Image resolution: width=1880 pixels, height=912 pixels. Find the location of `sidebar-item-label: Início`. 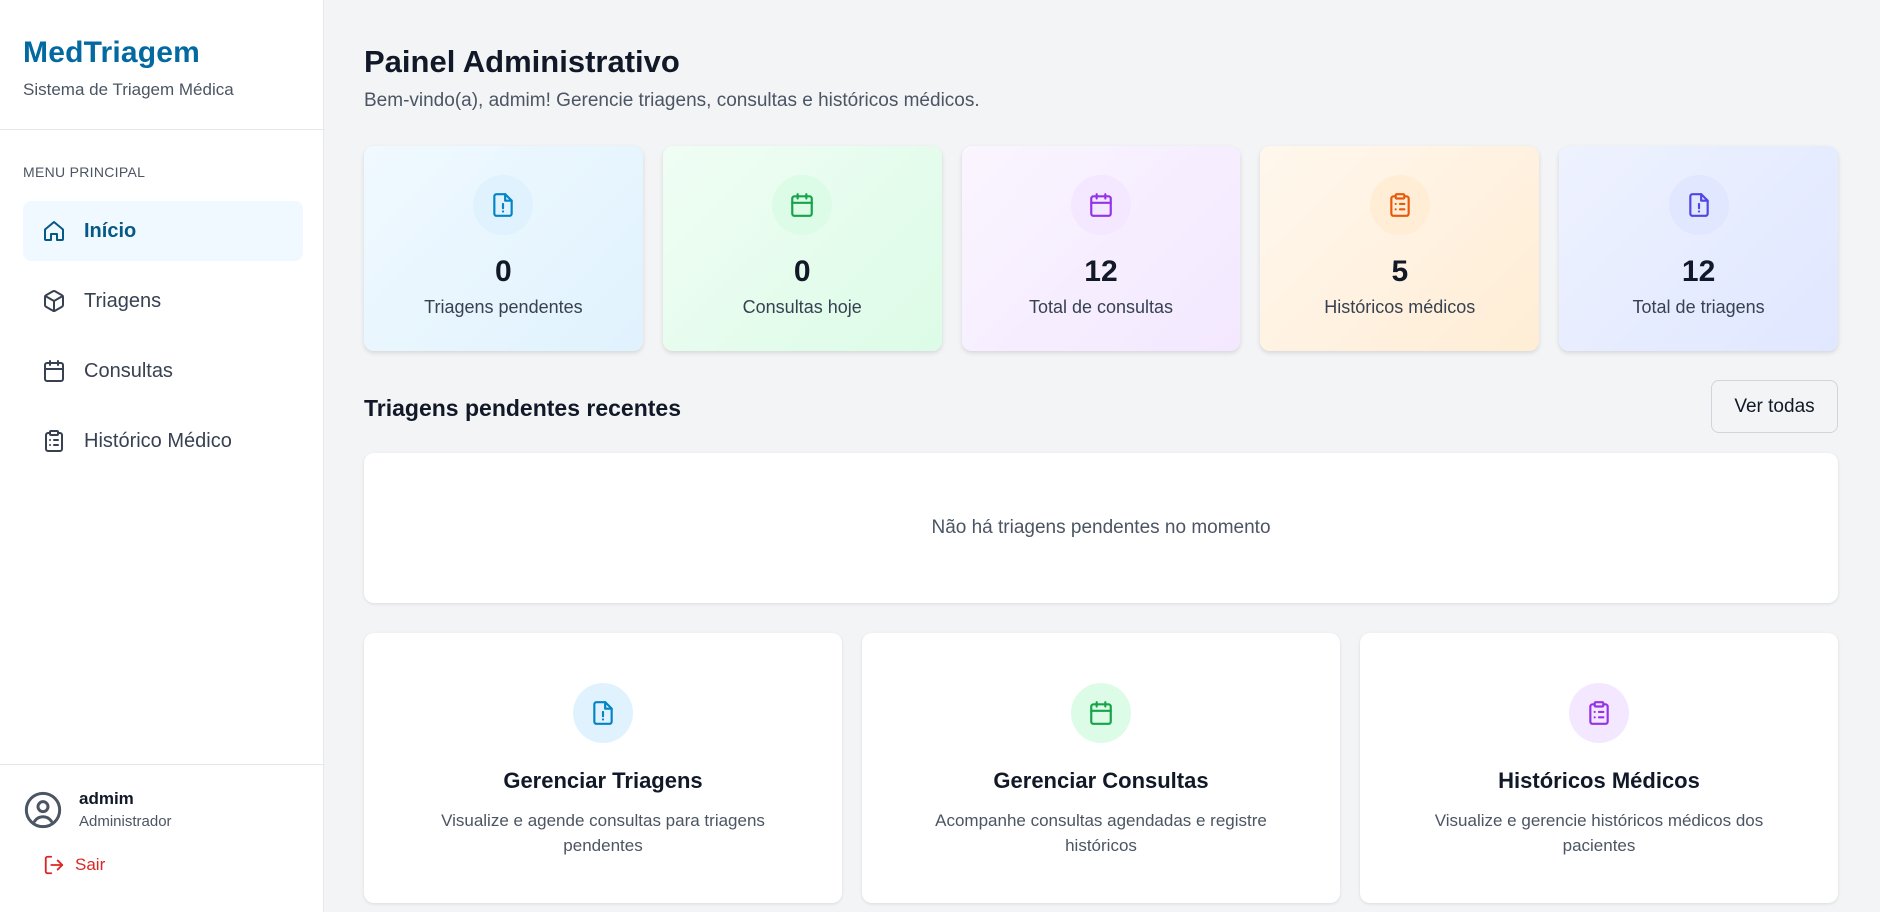

sidebar-item-label: Início is located at coordinates (110, 230).